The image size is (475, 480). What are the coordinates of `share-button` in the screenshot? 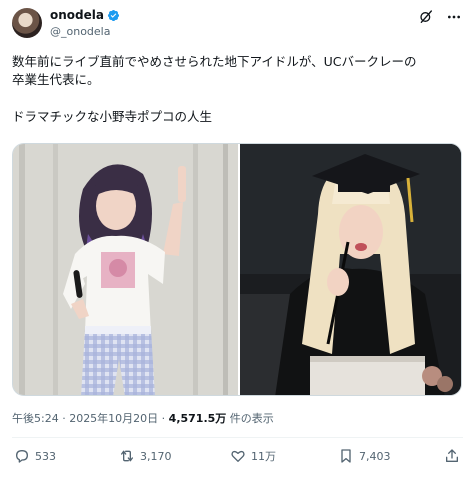 It's located at (452, 456).